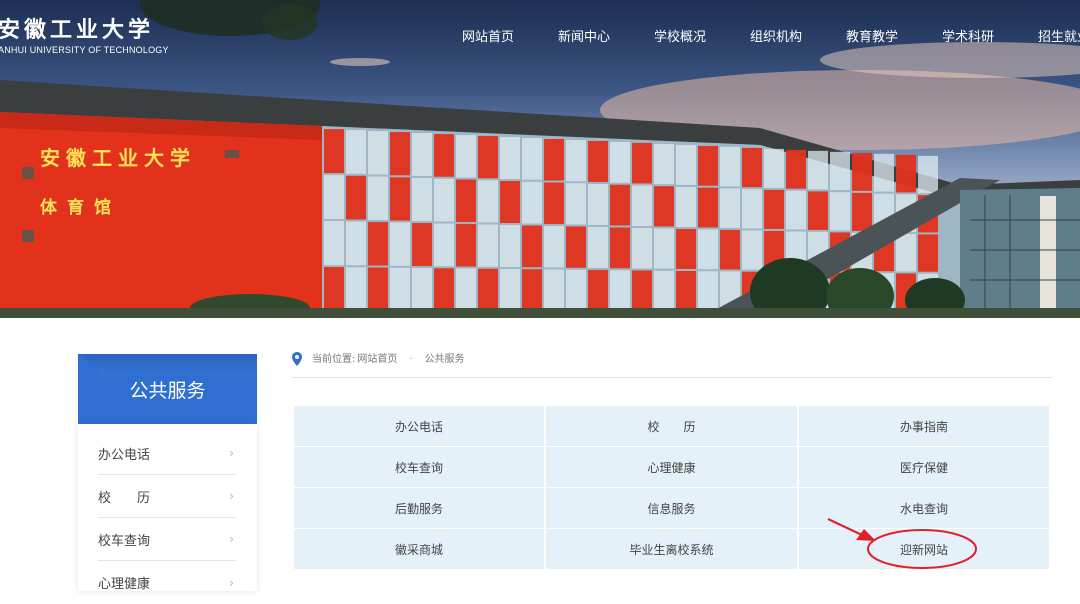 The height and width of the screenshot is (604, 1080). Describe the element at coordinates (776, 36) in the screenshot. I see `nav-organization: 组织机构` at that location.